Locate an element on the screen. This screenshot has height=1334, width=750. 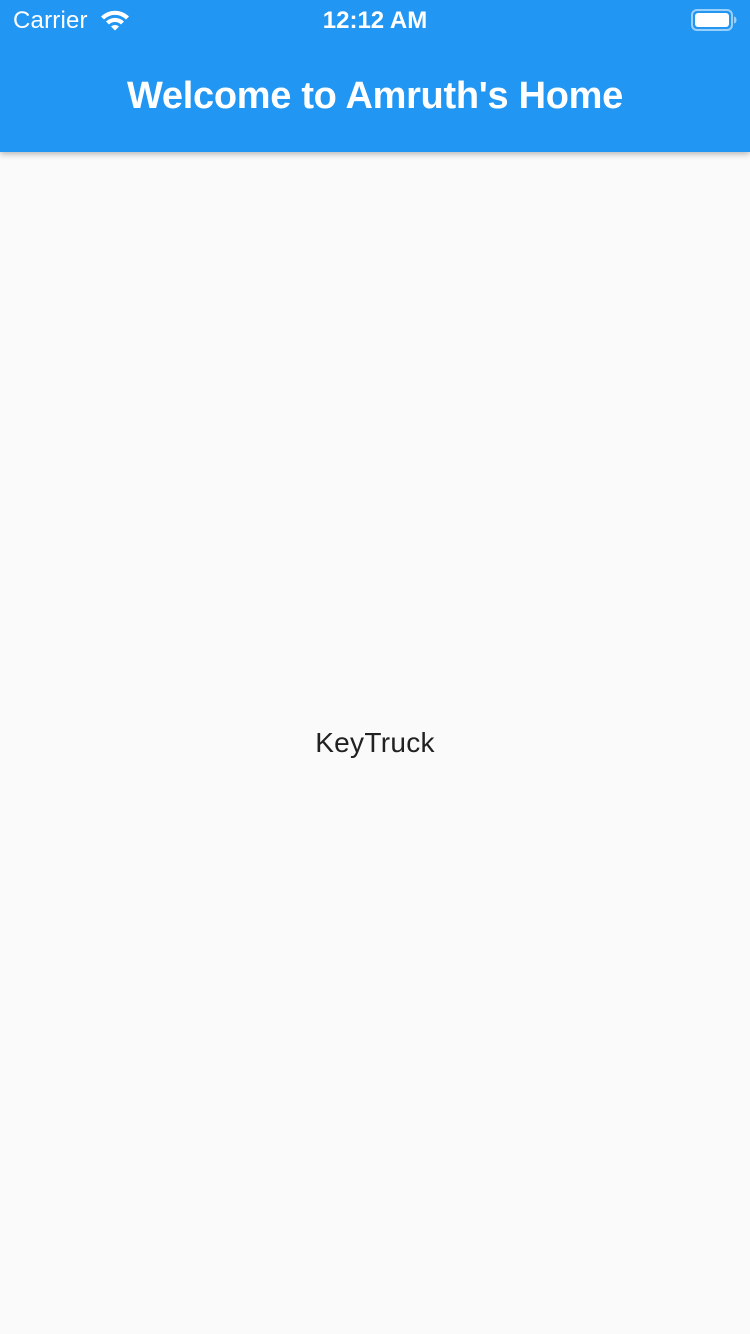
battery-icon is located at coordinates (714, 20).